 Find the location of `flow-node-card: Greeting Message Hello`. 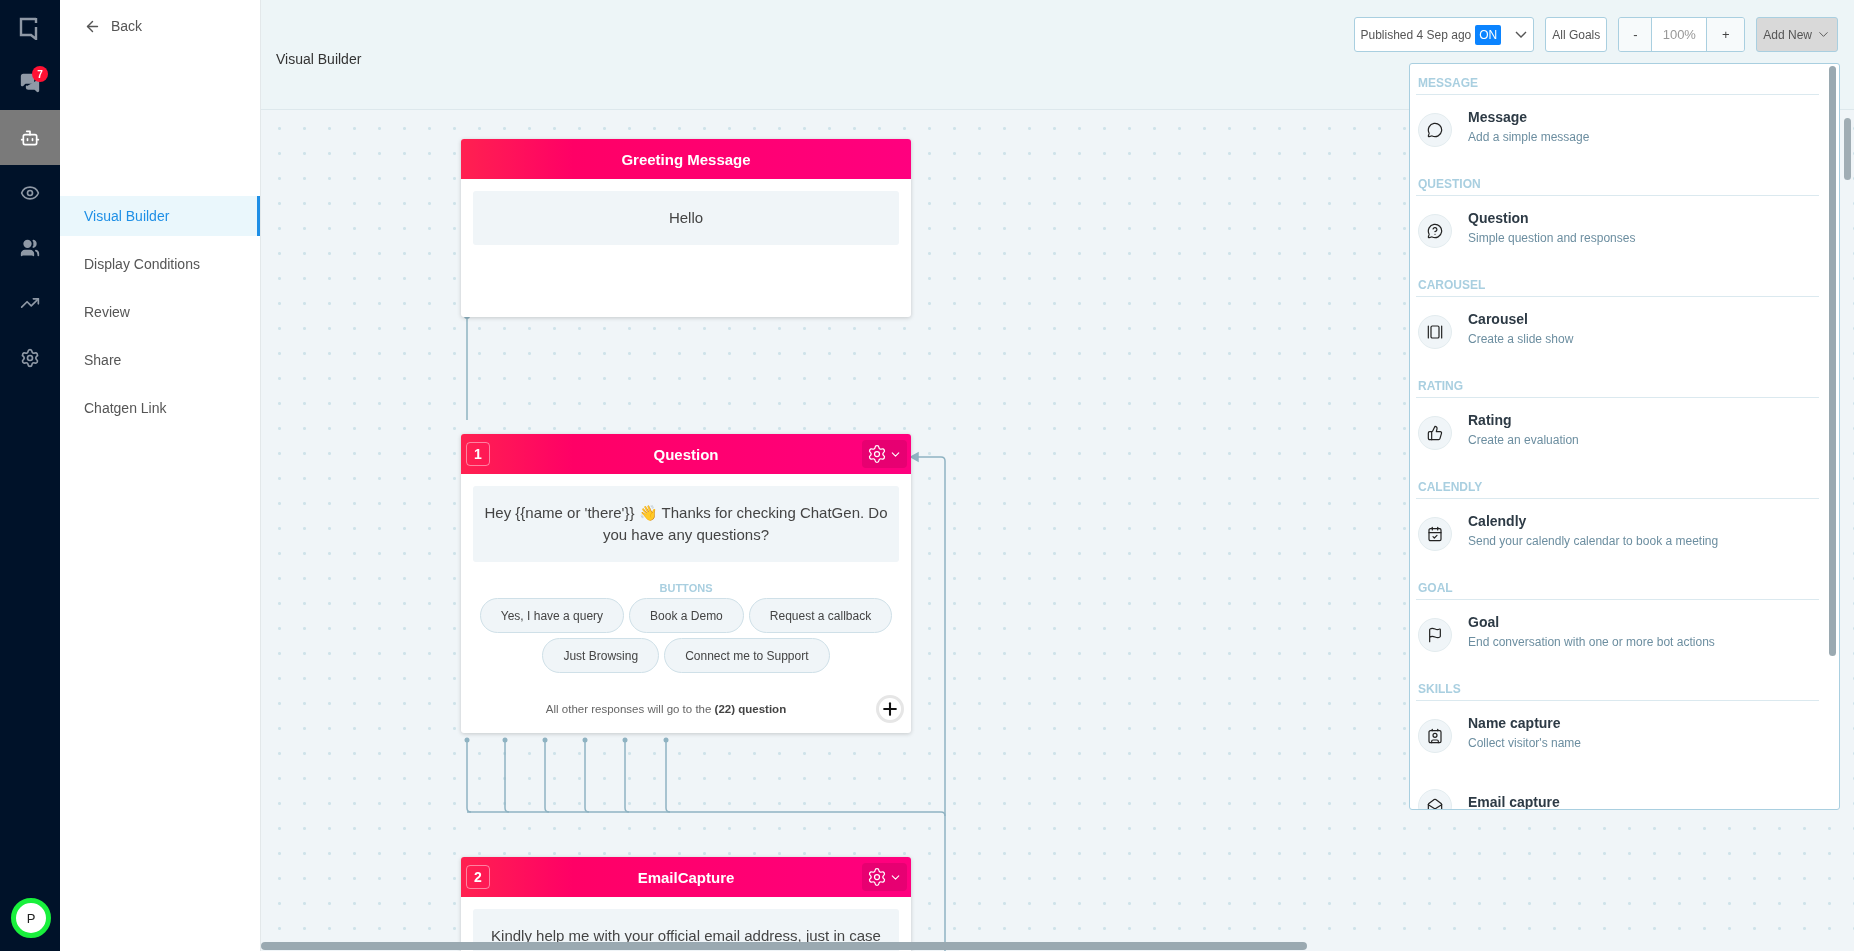

flow-node-card: Greeting Message Hello is located at coordinates (686, 228).